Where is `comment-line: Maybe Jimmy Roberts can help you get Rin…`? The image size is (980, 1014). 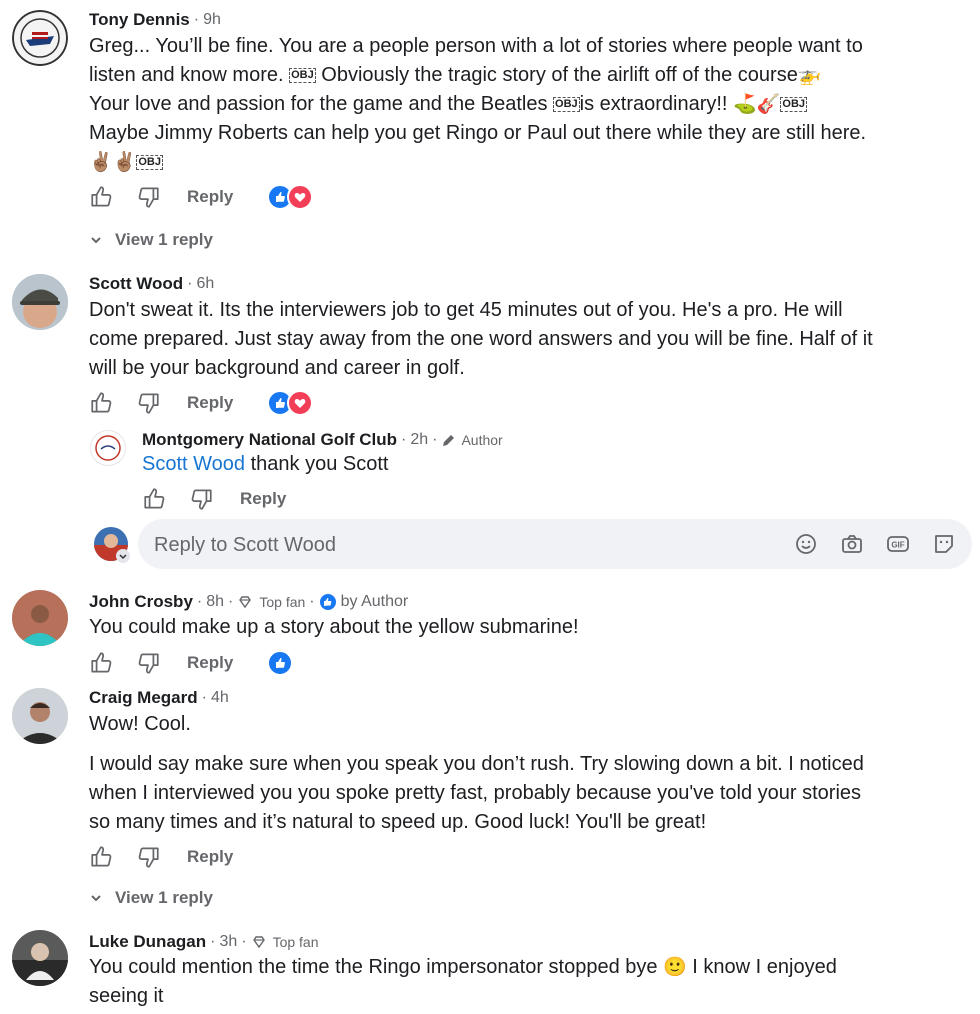
comment-line: Maybe Jimmy Roberts can help you get Rin… is located at coordinates (478, 133).